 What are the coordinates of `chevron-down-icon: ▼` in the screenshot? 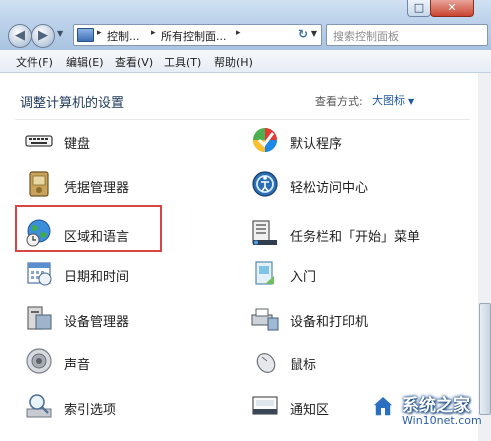 It's located at (411, 101).